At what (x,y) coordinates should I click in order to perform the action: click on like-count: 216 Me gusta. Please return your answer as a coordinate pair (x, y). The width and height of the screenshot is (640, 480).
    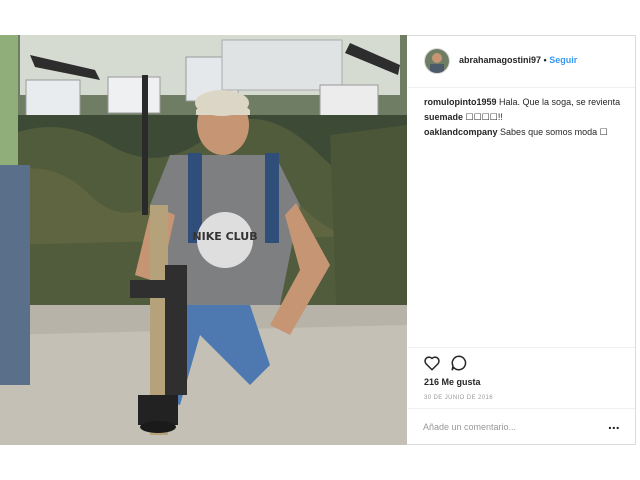
    Looking at the image, I should click on (452, 382).